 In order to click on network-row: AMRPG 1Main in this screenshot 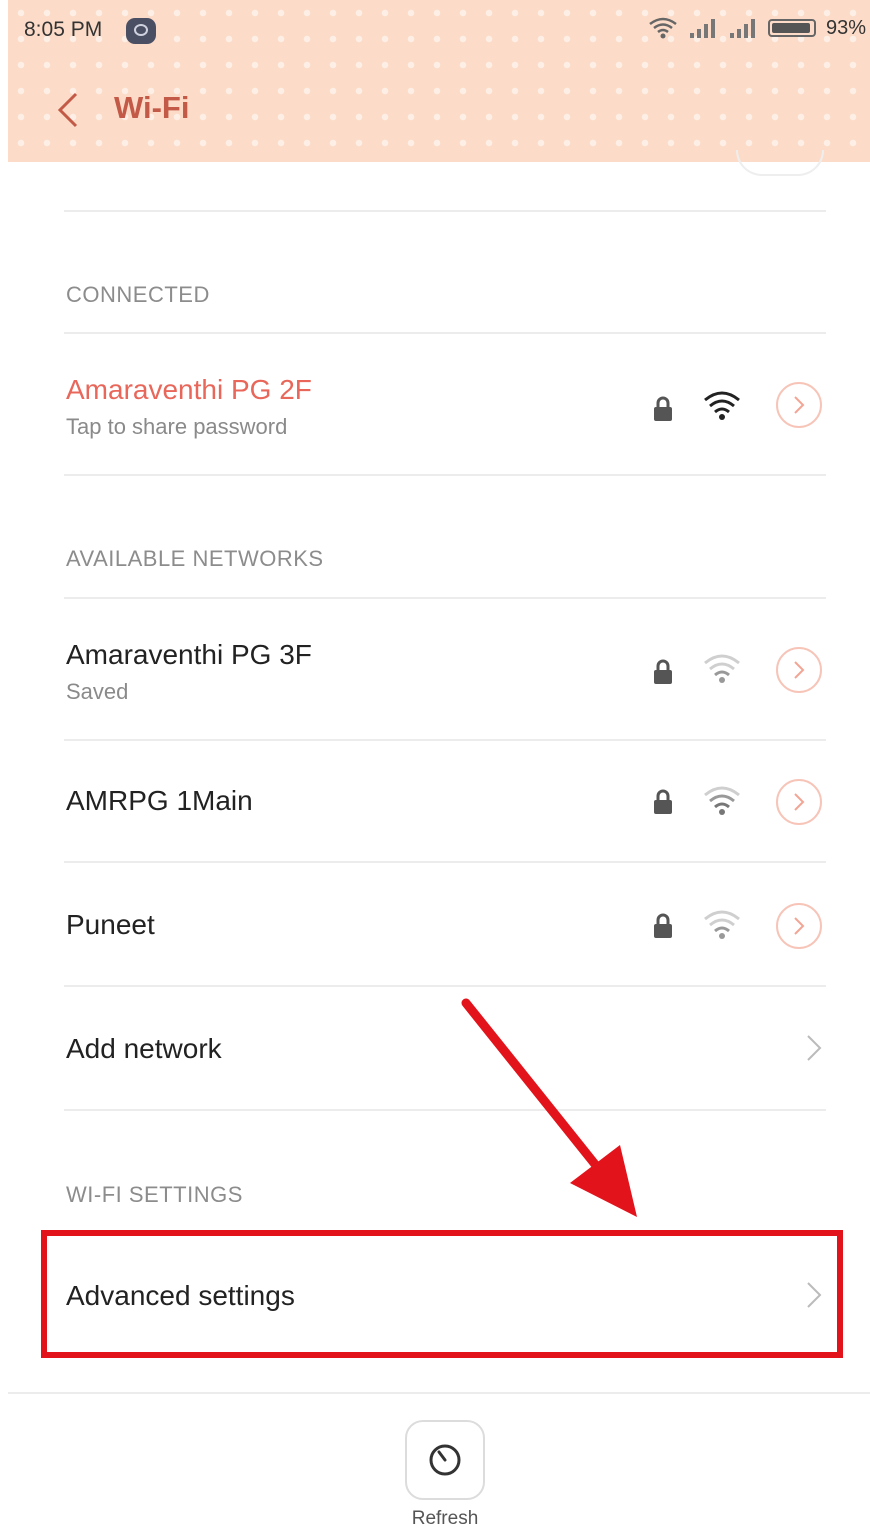, I will do `click(445, 801)`.